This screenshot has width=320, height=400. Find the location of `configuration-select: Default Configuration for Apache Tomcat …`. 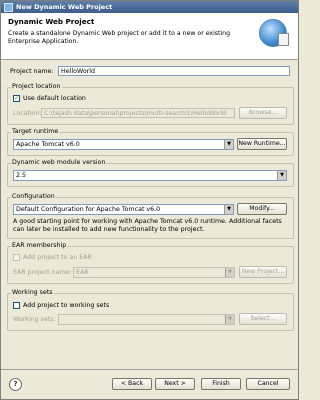

configuration-select: Default Configuration for Apache Tomcat … is located at coordinates (123, 209).